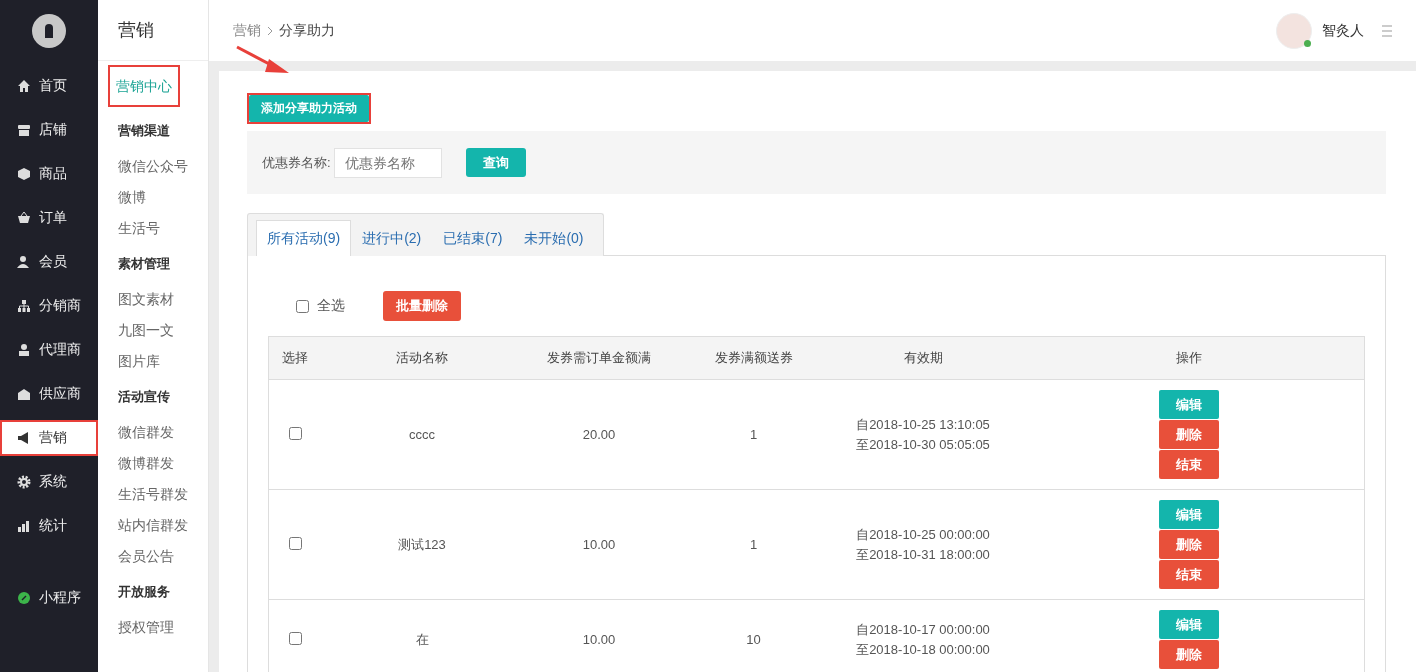 This screenshot has height=672, width=1416. Describe the element at coordinates (753, 639) in the screenshot. I see `table-cell: 10` at that location.